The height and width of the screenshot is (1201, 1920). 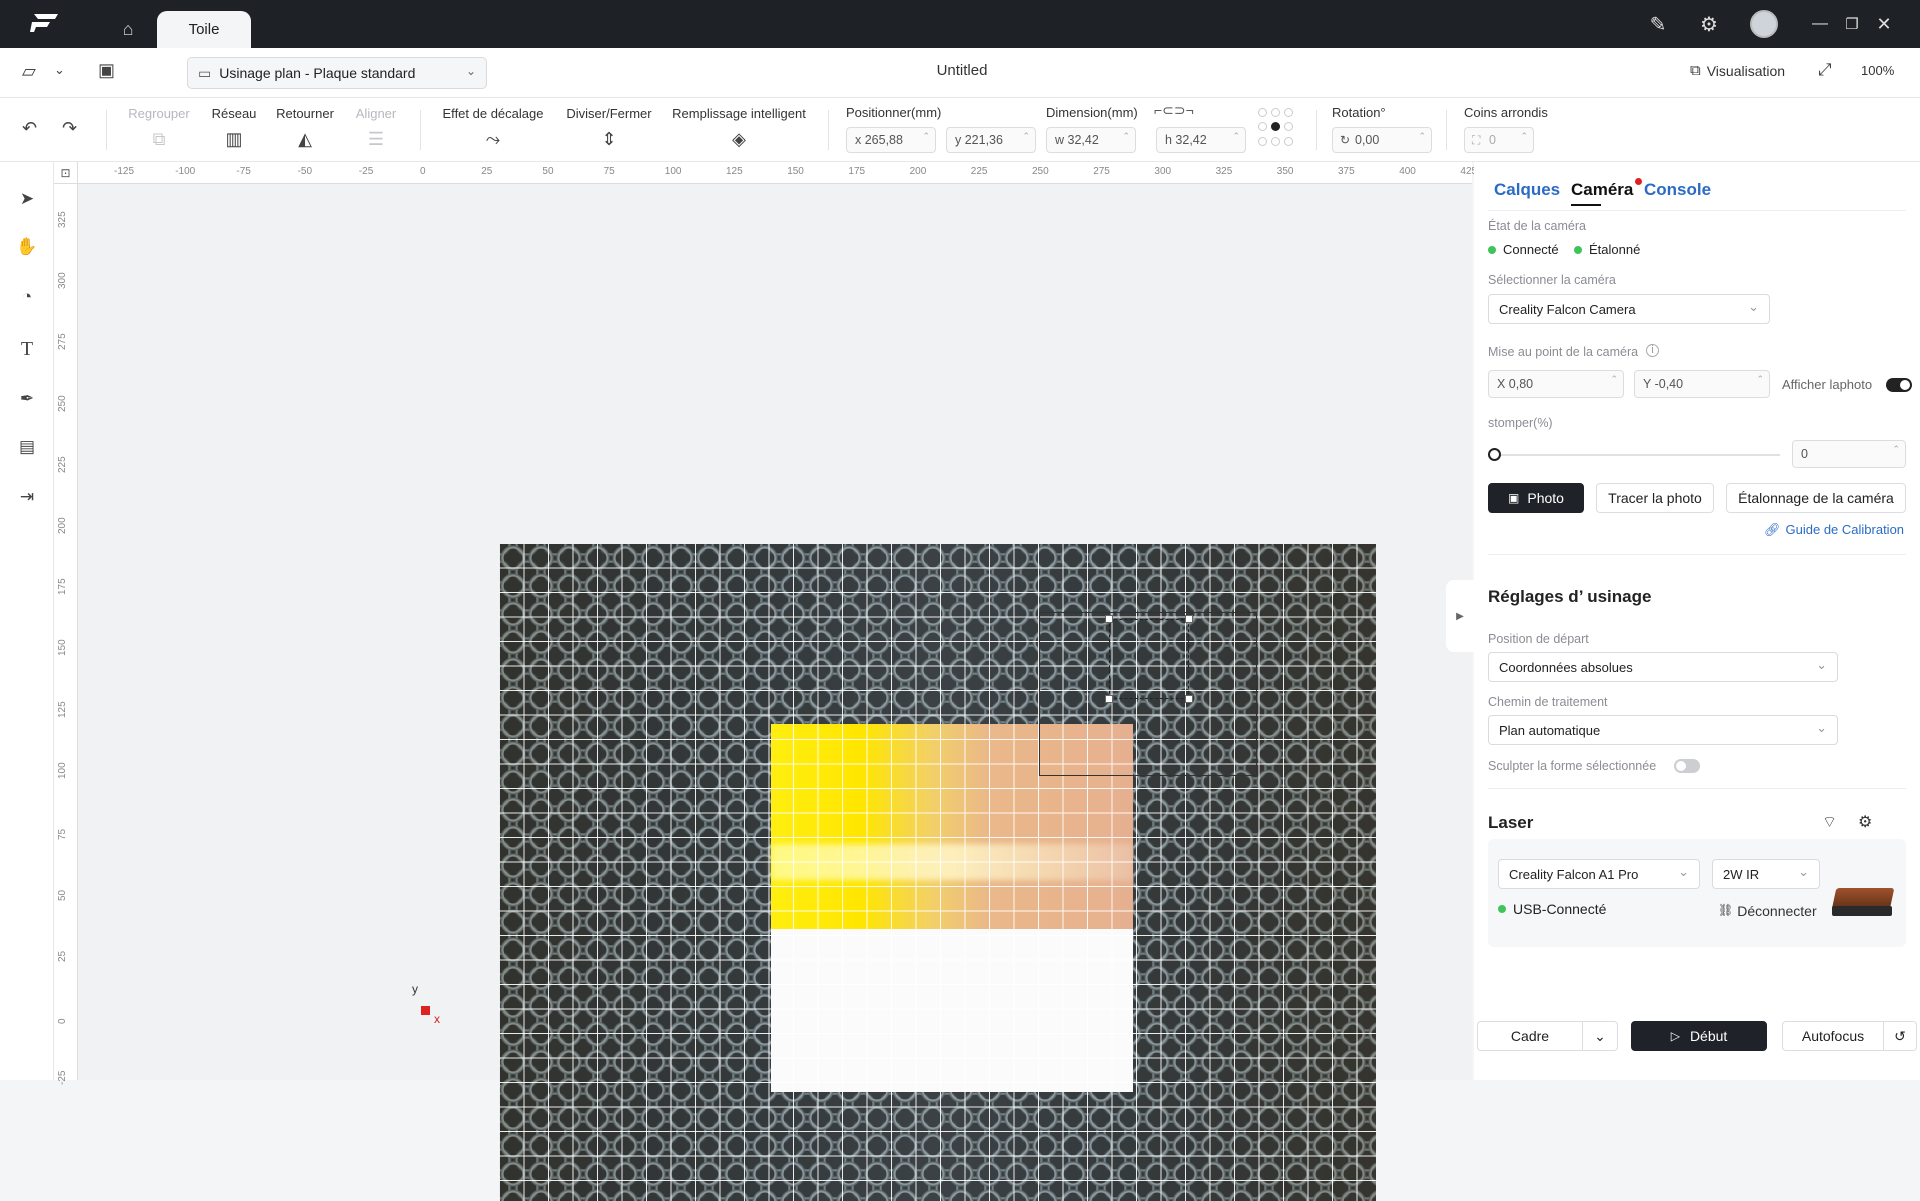 I want to click on preview-button: ⧉ Visualisation, so click(x=1737, y=70).